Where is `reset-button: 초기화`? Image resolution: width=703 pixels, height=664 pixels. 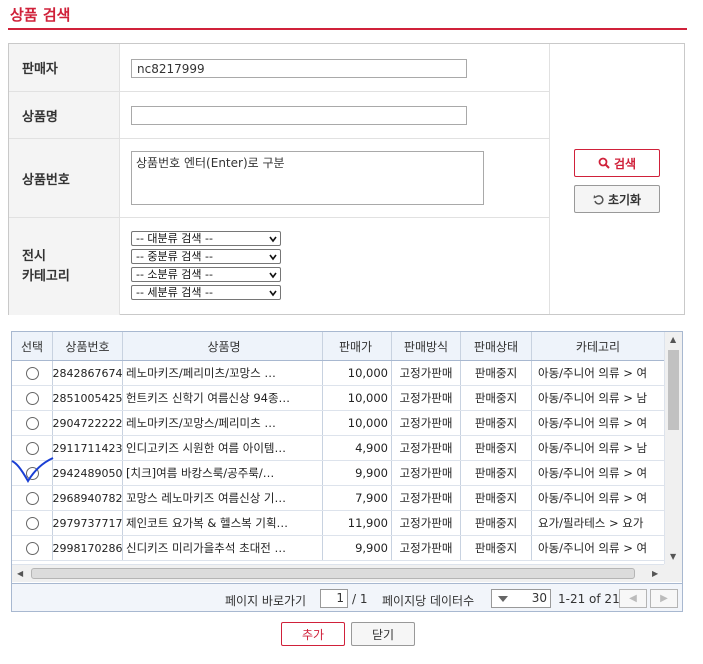 reset-button: 초기화 is located at coordinates (617, 199).